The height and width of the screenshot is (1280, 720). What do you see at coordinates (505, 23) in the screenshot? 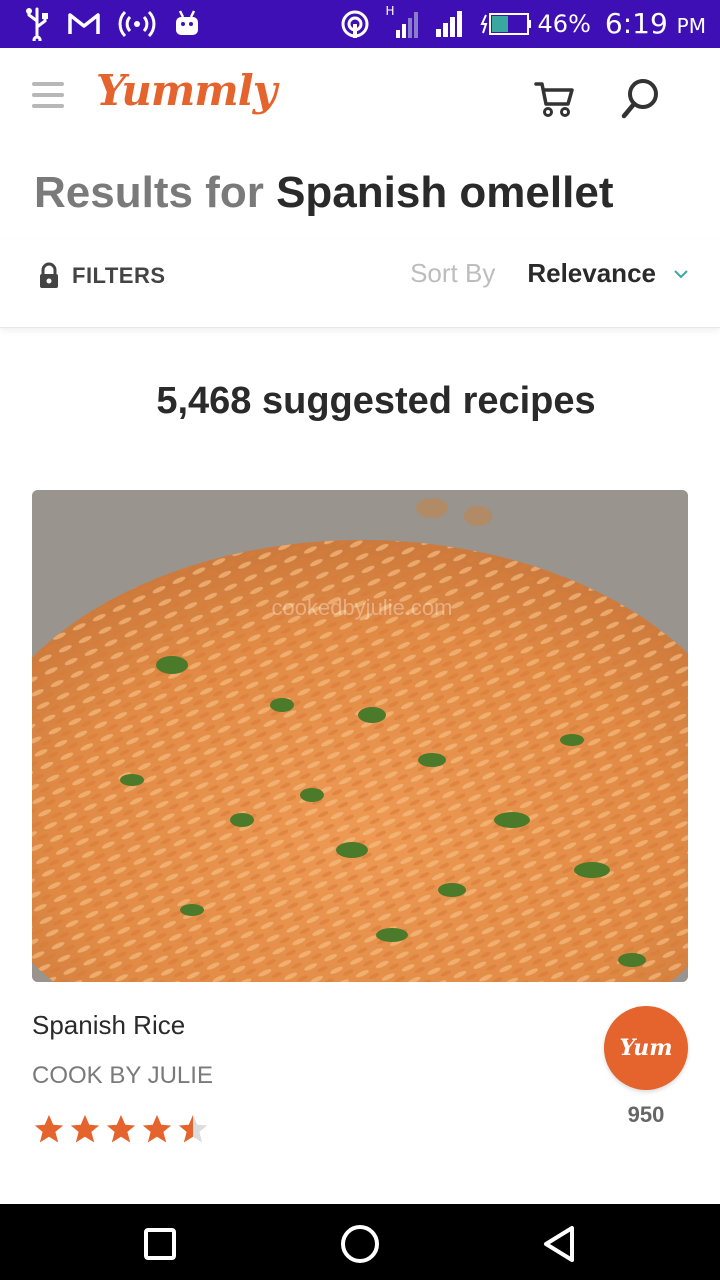
I see `battery-icon` at bounding box center [505, 23].